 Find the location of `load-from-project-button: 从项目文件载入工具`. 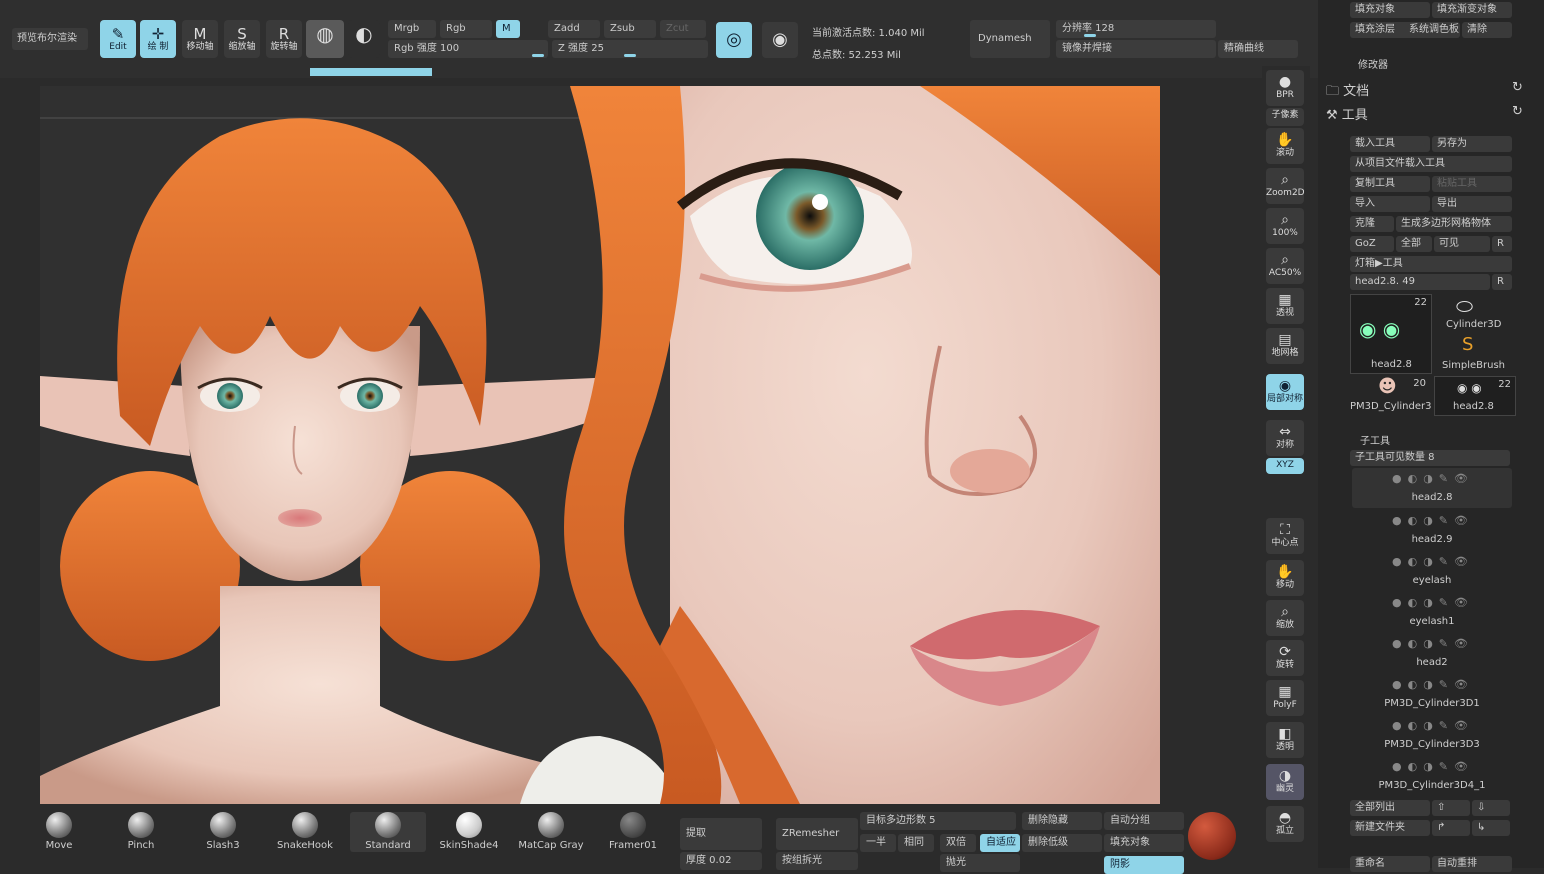

load-from-project-button: 从项目文件载入工具 is located at coordinates (1431, 164).